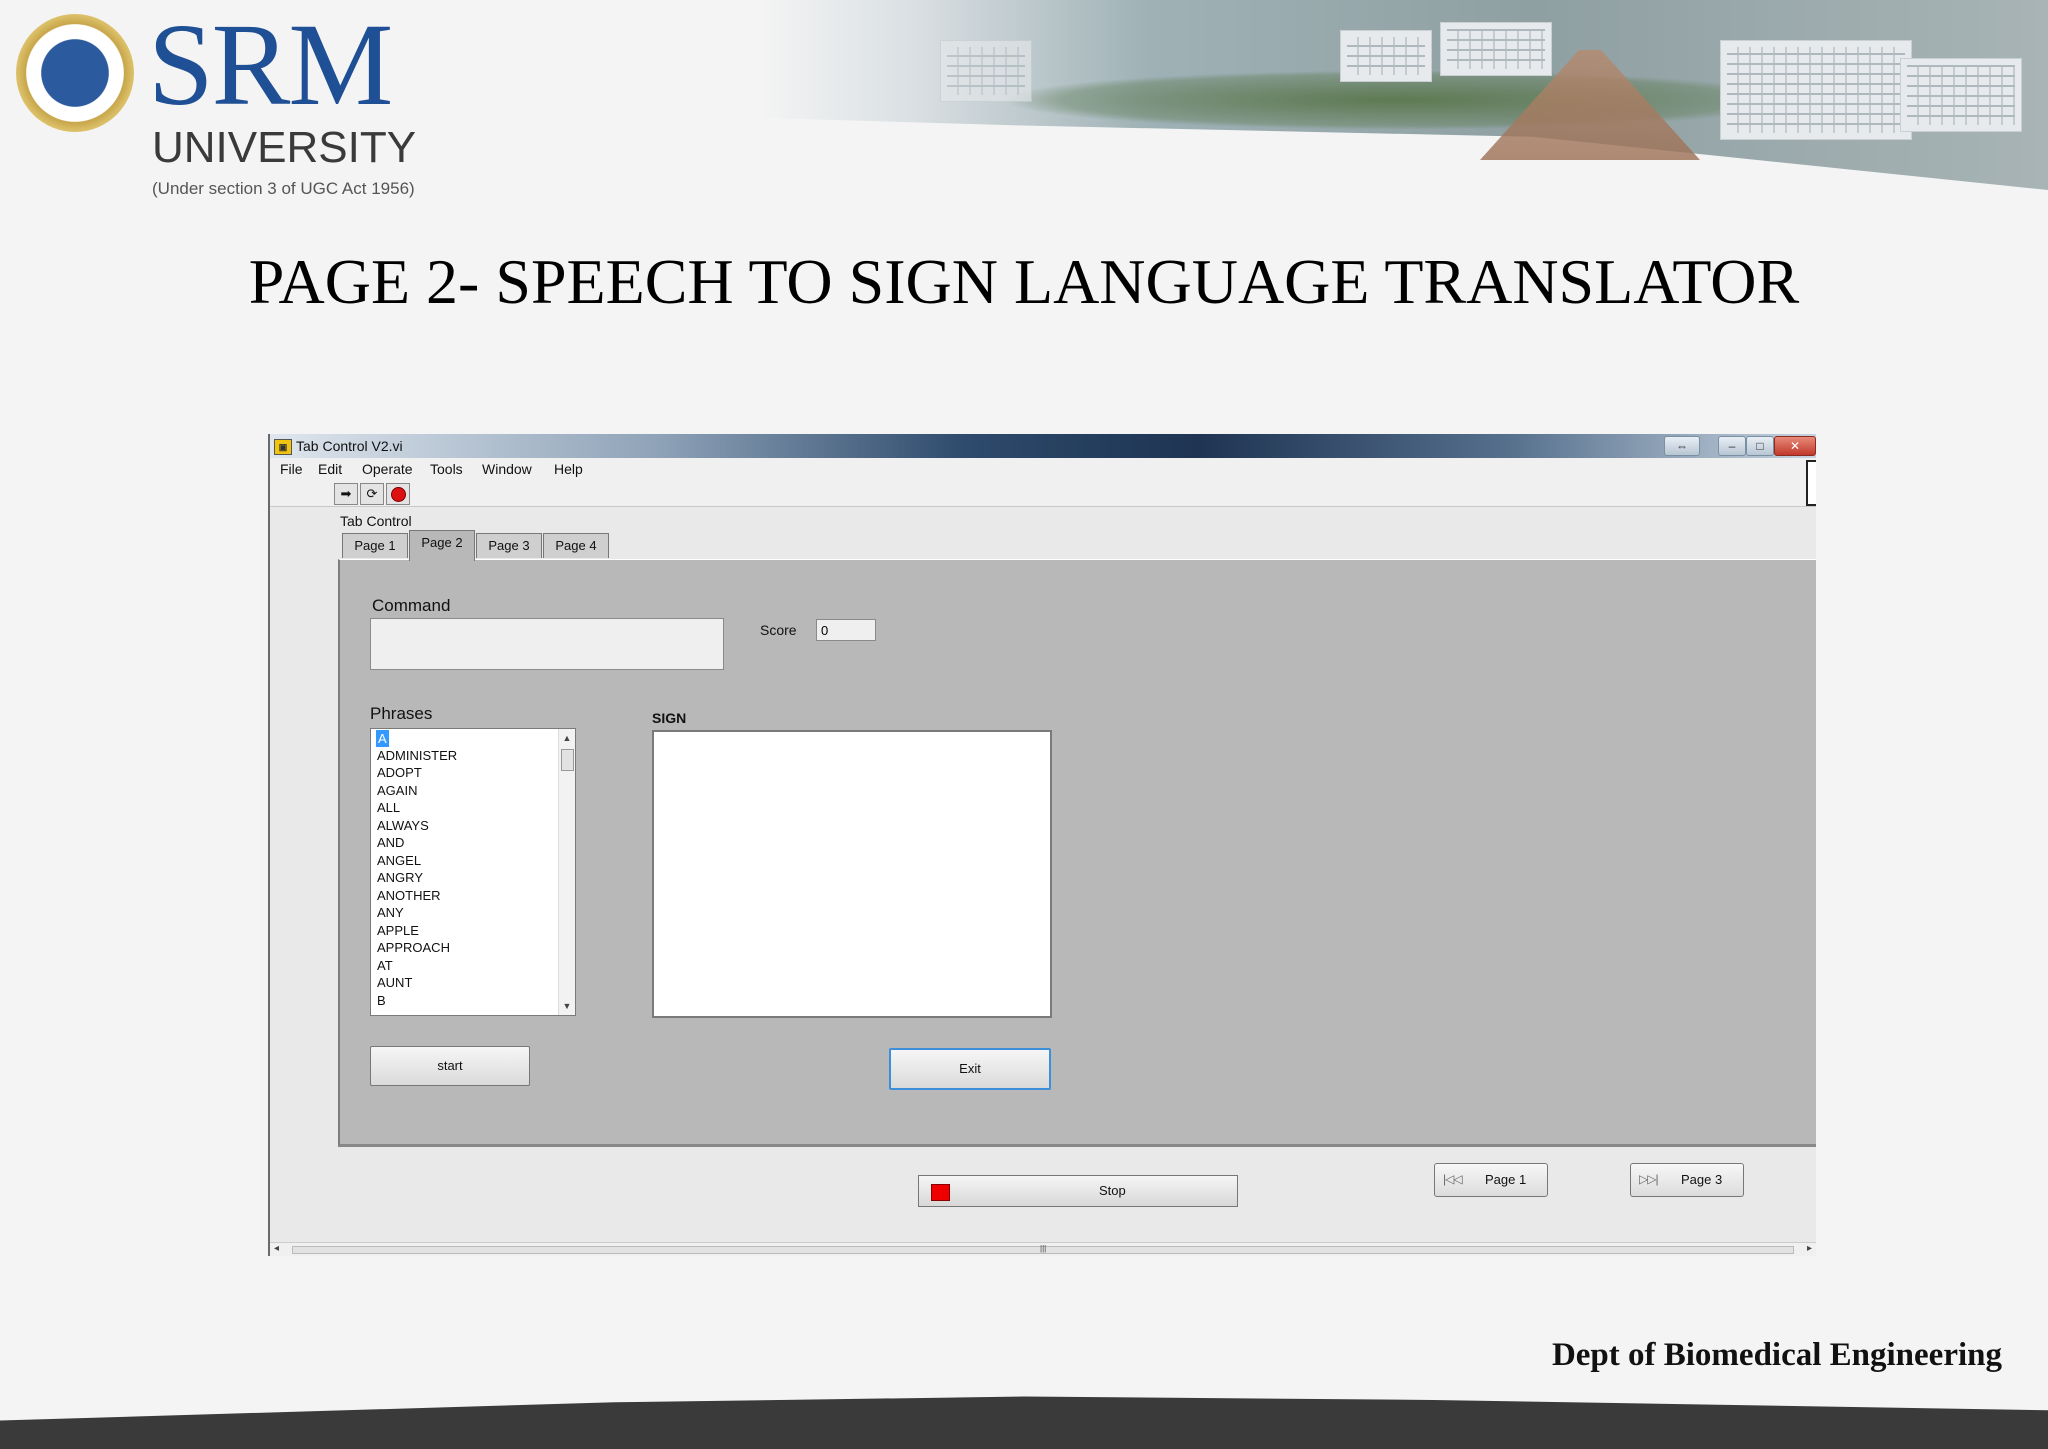 The width and height of the screenshot is (2048, 1449). What do you see at coordinates (1043, 493) in the screenshot?
I see `toolbar: ➡ ⟳` at bounding box center [1043, 493].